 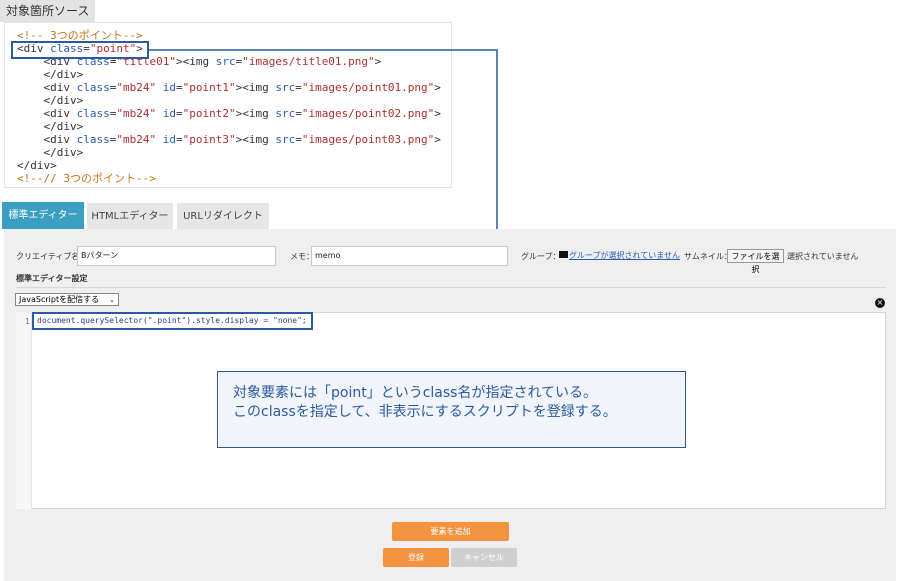 What do you see at coordinates (416, 557) in the screenshot?
I see `register-button: 登録` at bounding box center [416, 557].